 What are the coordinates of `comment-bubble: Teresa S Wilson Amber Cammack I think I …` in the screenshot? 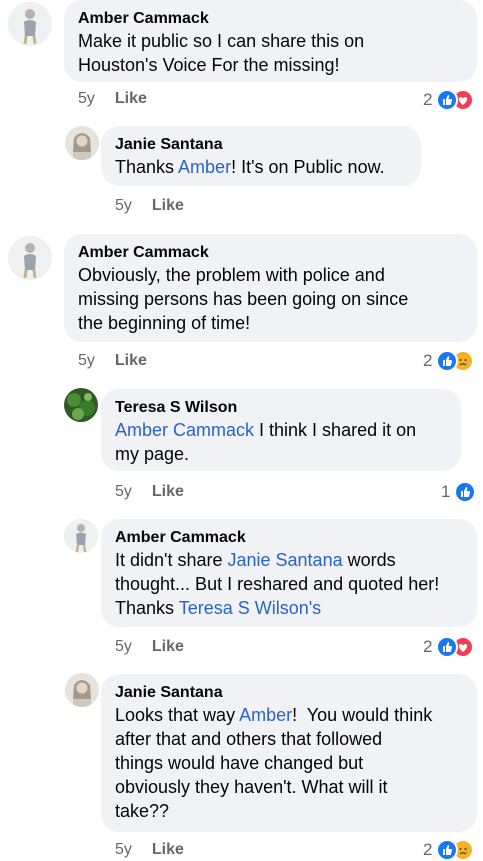 It's located at (281, 430).